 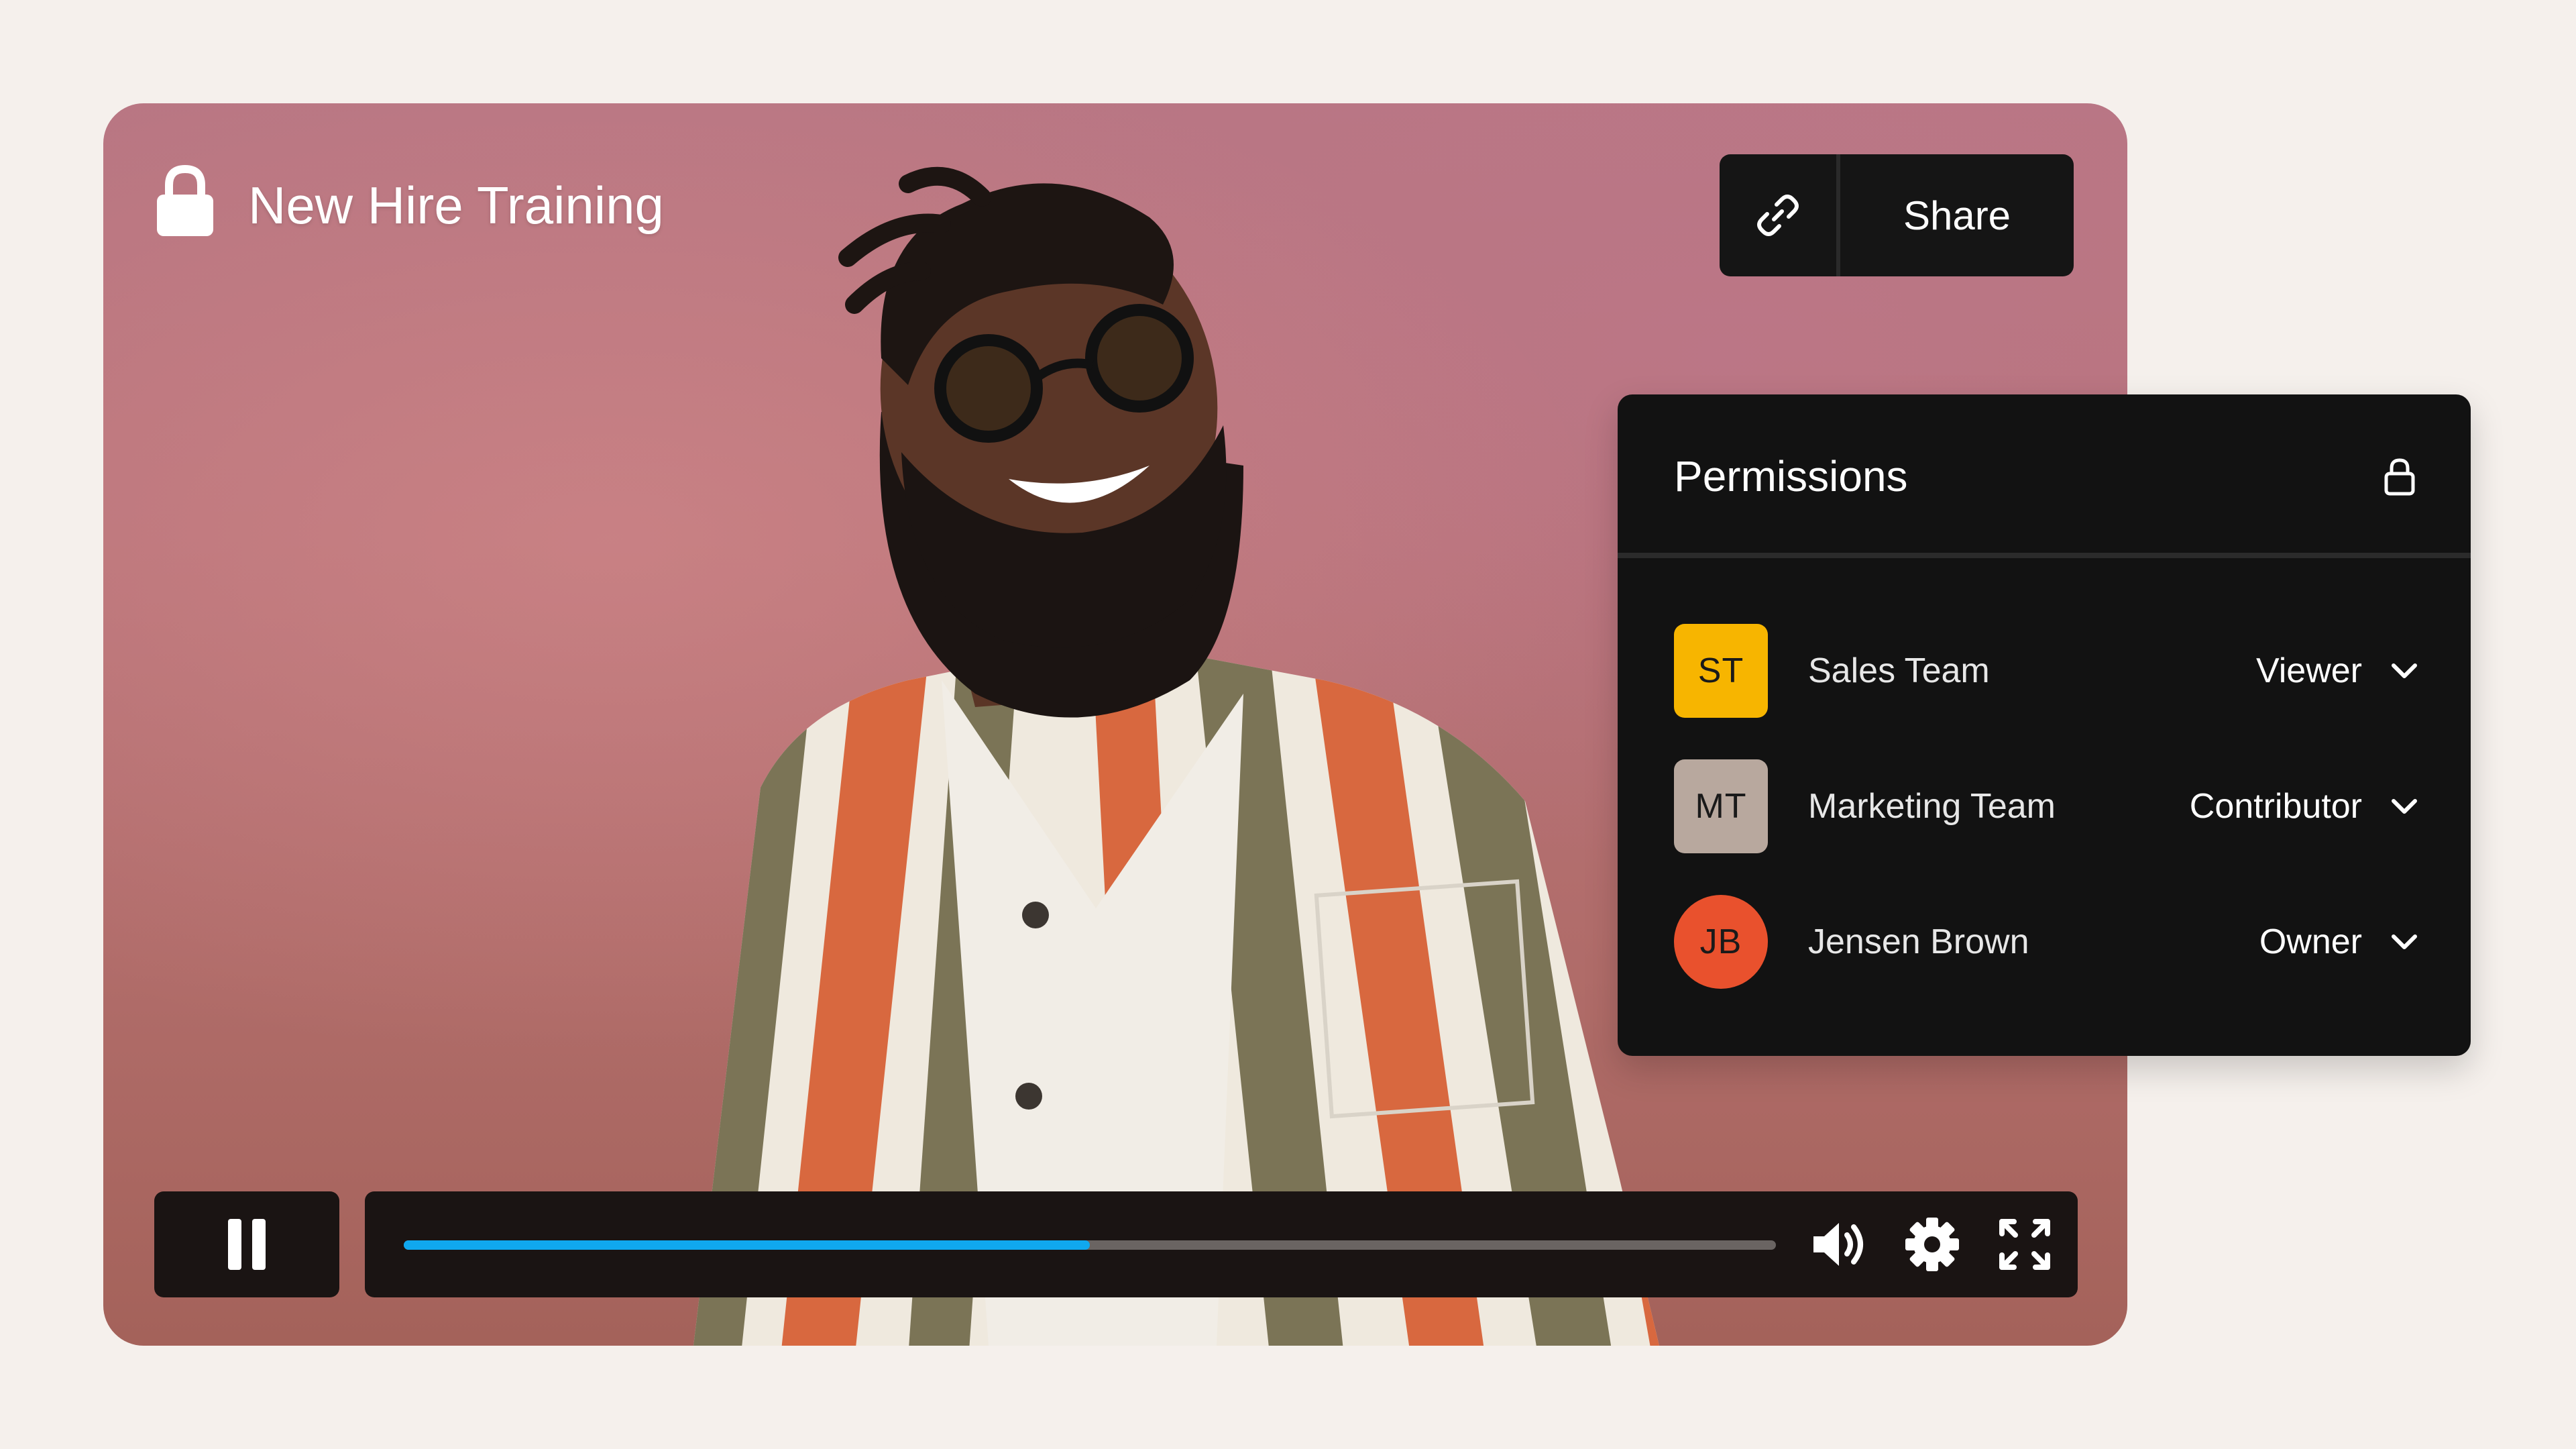 I want to click on permissions-title: Permissions, so click(x=1791, y=476).